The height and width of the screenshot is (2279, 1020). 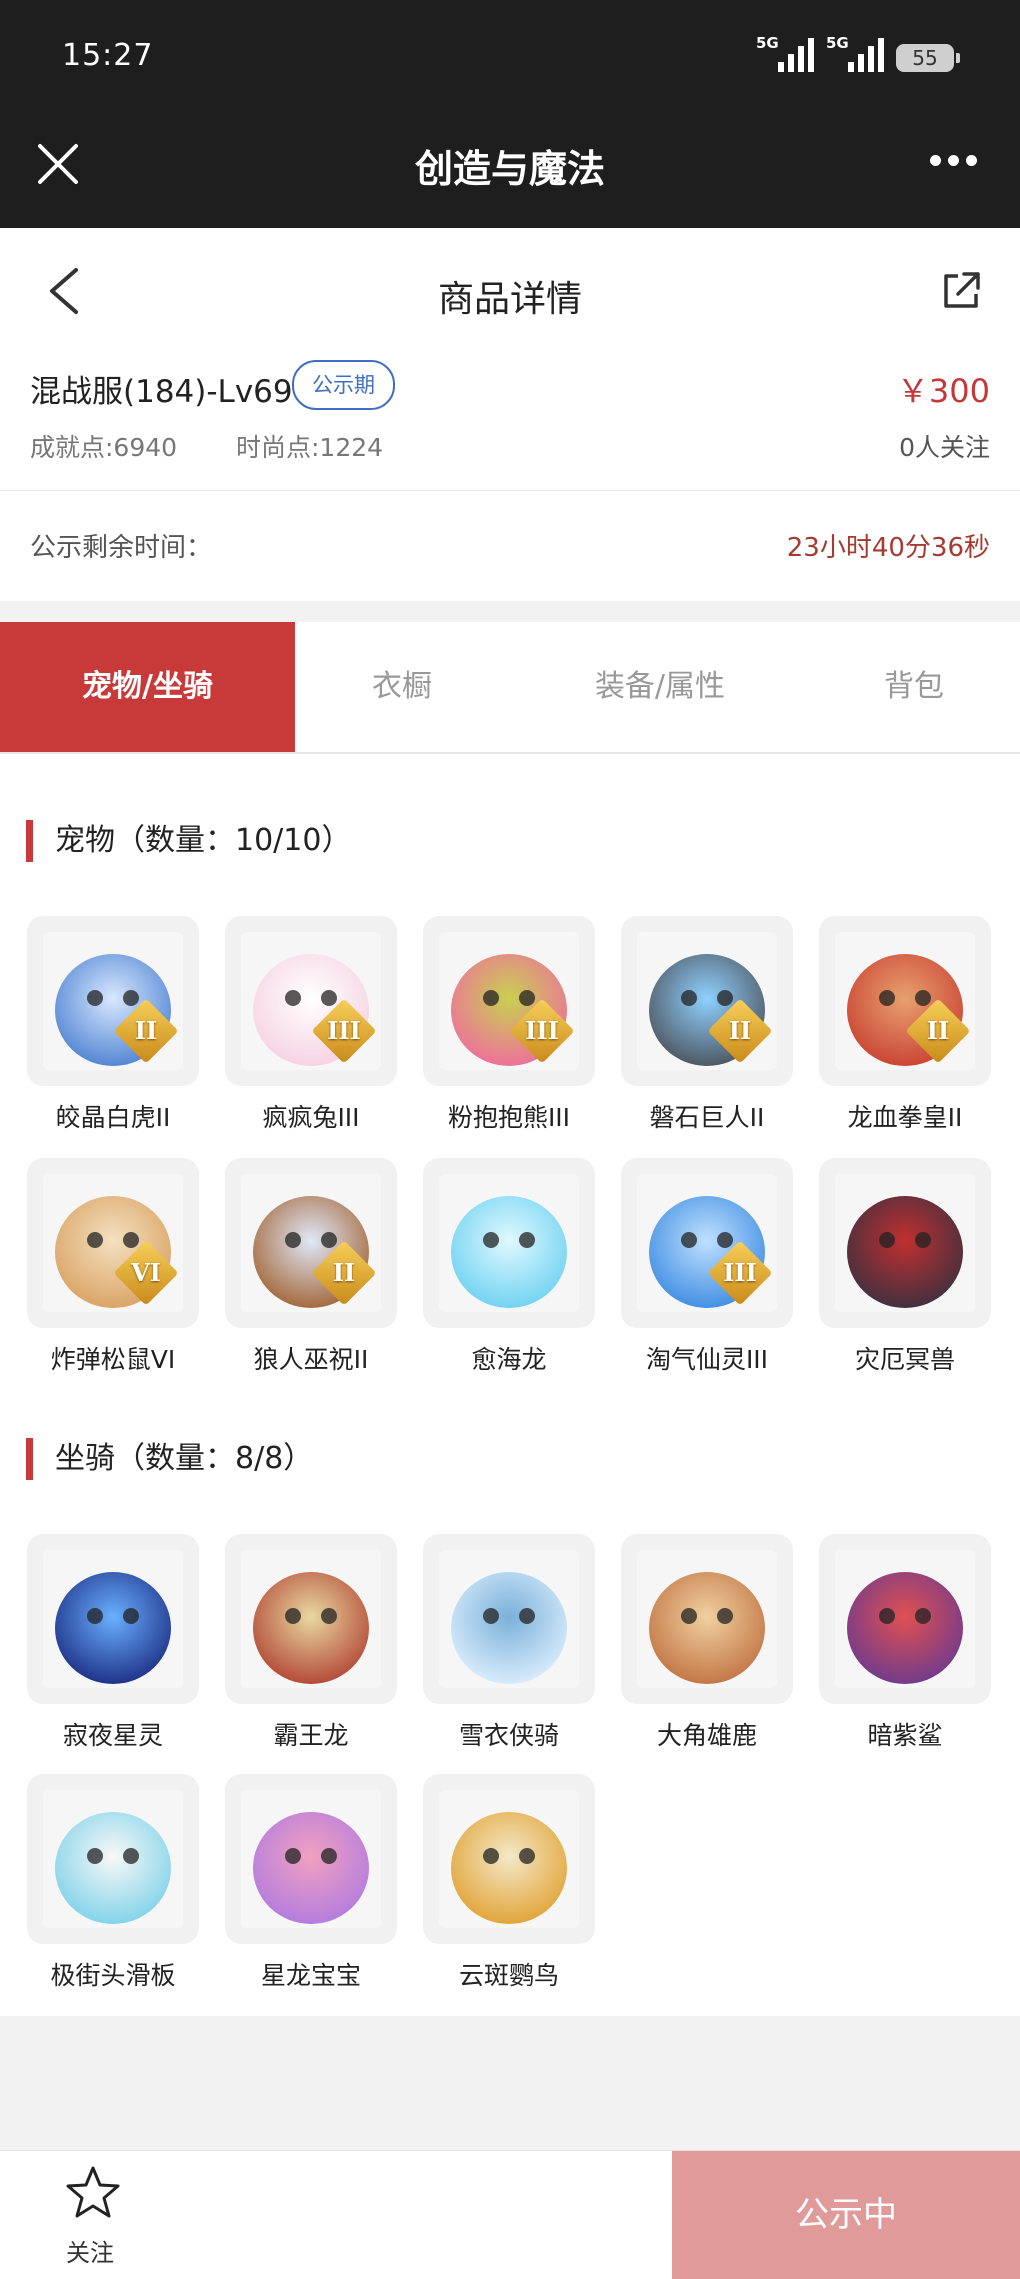 What do you see at coordinates (113, 1359) in the screenshot?
I see `pet-name: 炸弹松鼠VI` at bounding box center [113, 1359].